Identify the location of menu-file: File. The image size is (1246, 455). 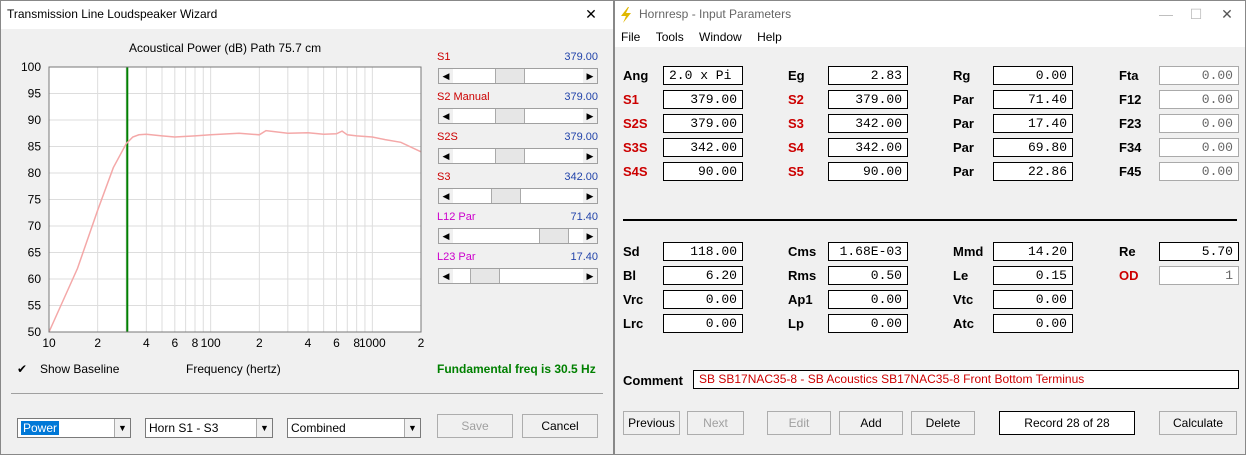
(630, 37).